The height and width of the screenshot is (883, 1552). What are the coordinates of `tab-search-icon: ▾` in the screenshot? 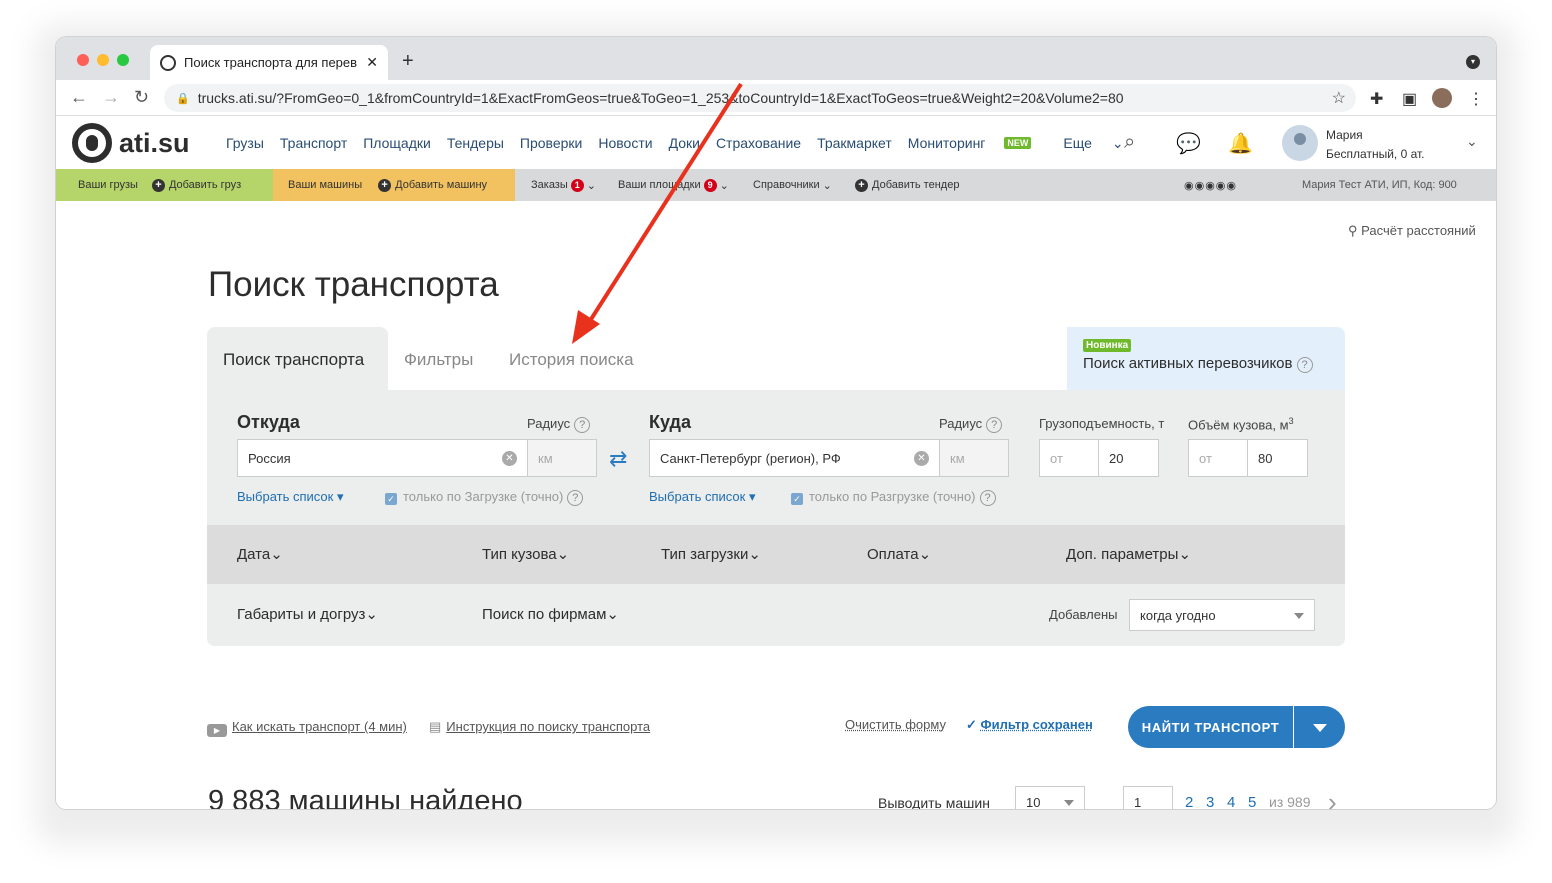 It's located at (1473, 62).